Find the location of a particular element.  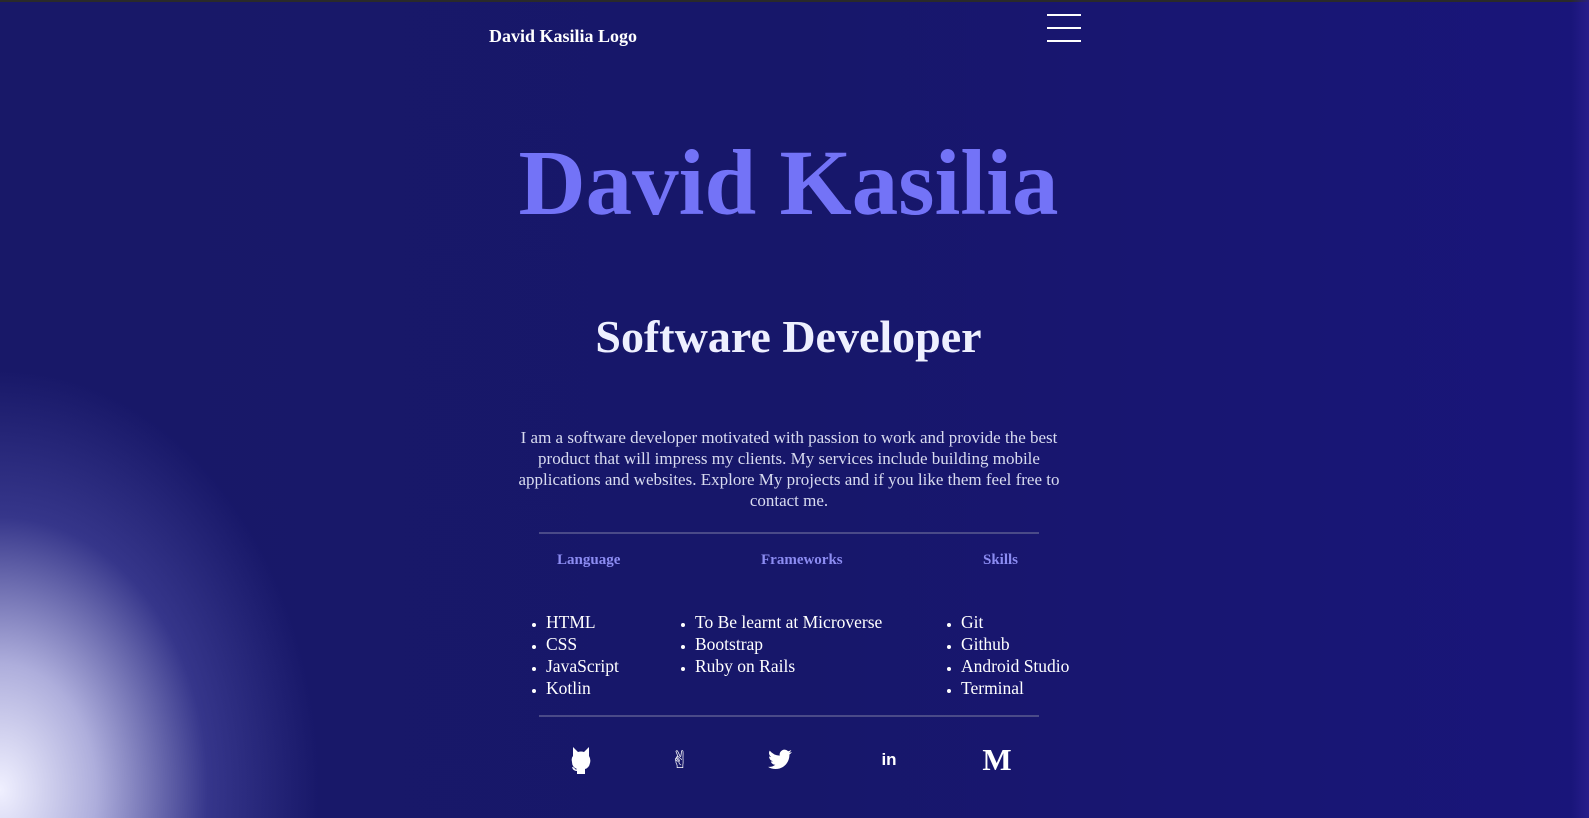

right-edge-shade is located at coordinates (1580, 409).